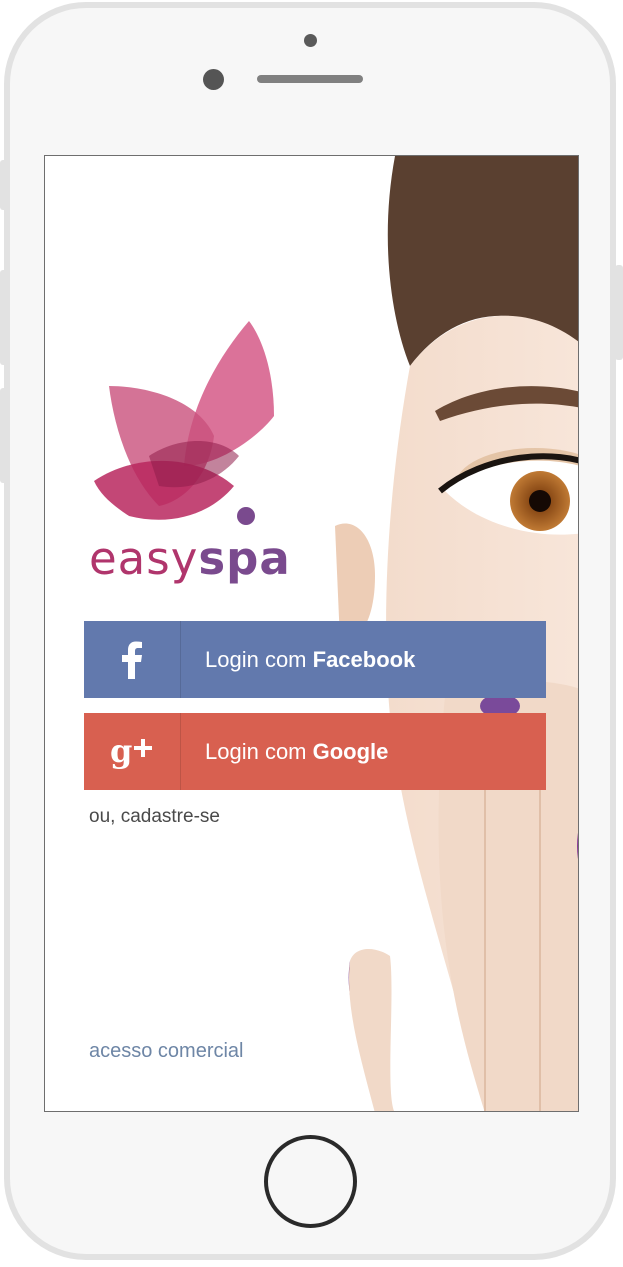 The height and width of the screenshot is (1267, 623). Describe the element at coordinates (310, 1181) in the screenshot. I see `home-button` at that location.